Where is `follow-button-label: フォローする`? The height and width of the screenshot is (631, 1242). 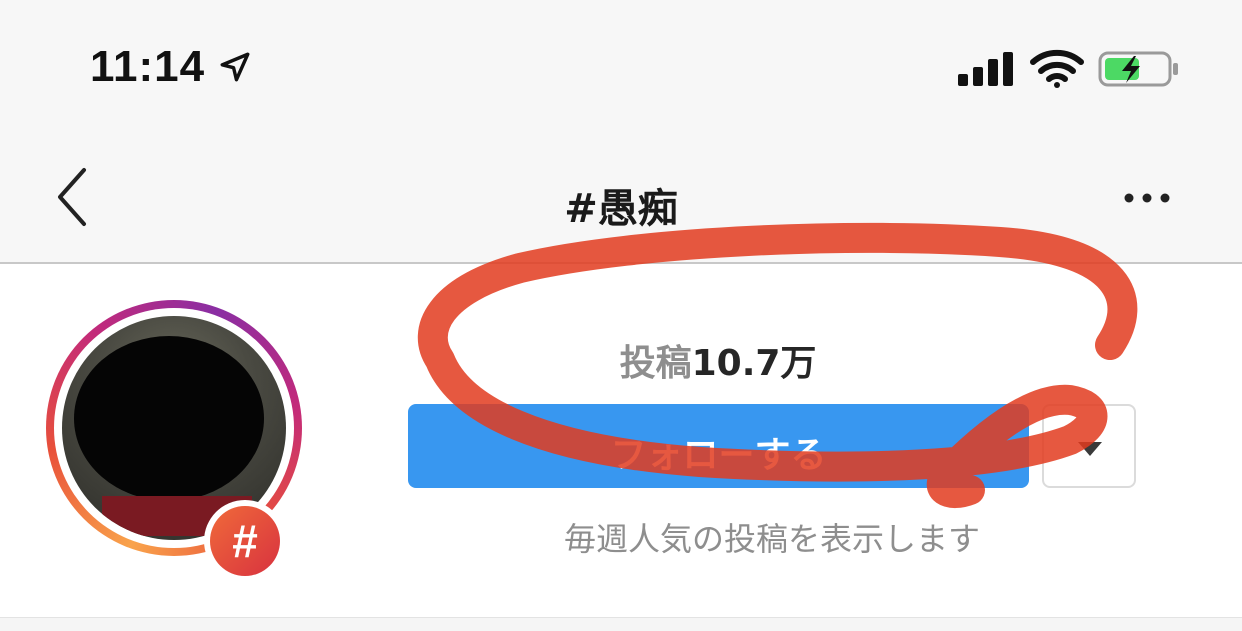 follow-button-label: フォローする is located at coordinates (718, 455).